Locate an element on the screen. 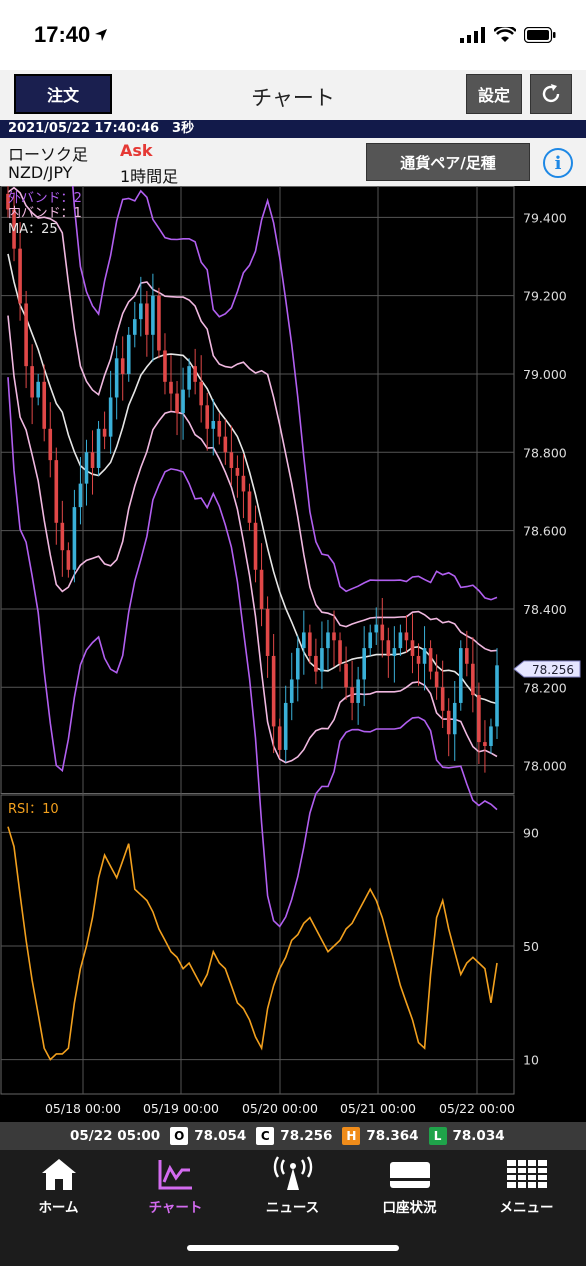 This screenshot has height=1266, width=586. tab-chart-label: チャート is located at coordinates (175, 1208).